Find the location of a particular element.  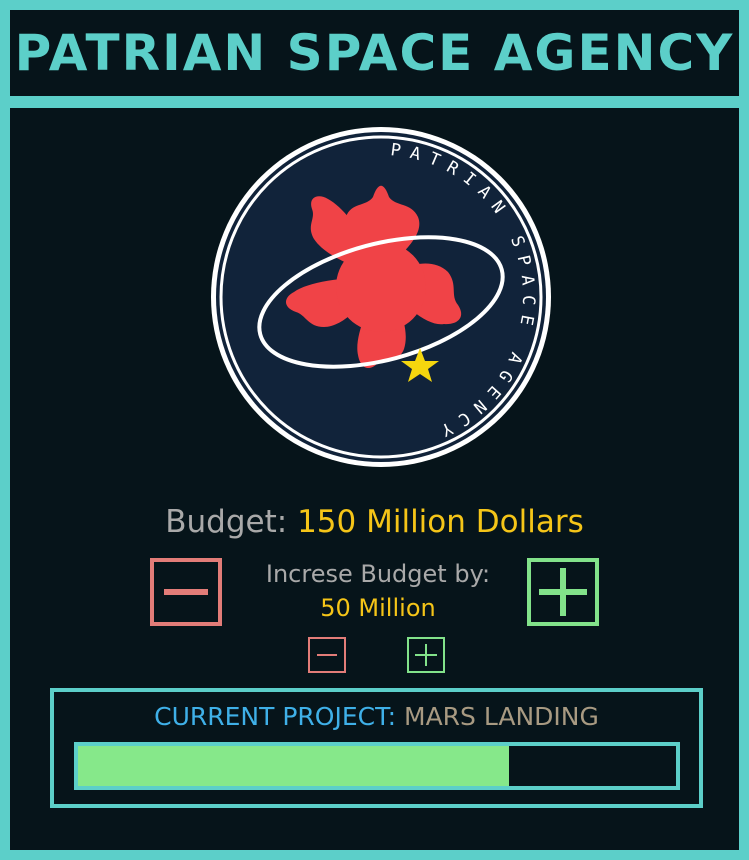

decrease-budget-button is located at coordinates (186, 592).